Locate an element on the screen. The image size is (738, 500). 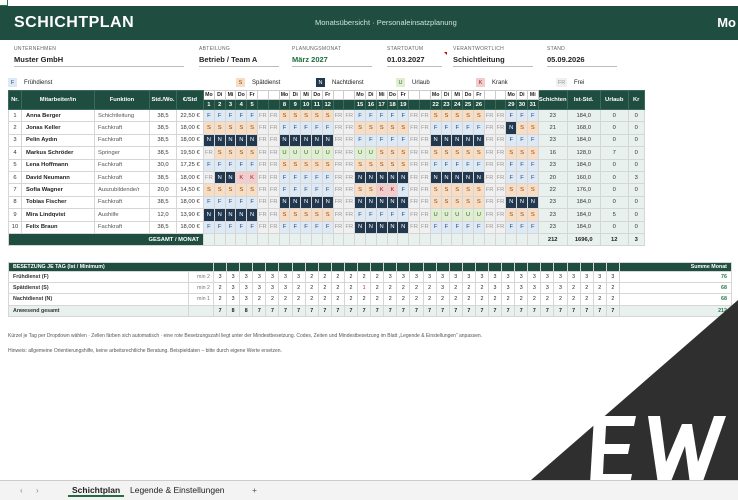
hourly-rate: 17,25 € is located at coordinates (190, 165).